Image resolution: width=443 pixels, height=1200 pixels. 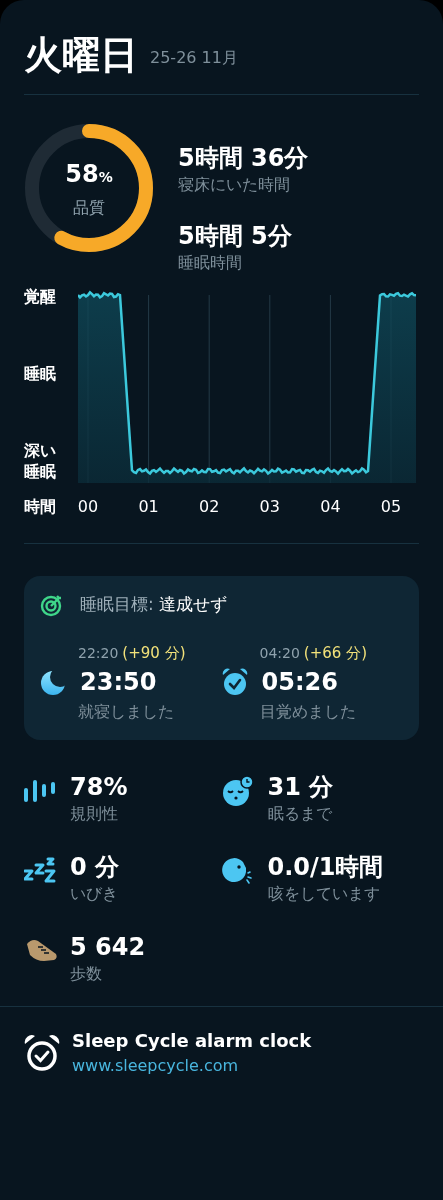 What do you see at coordinates (192, 1041) in the screenshot?
I see `app-name: Sleep Cycle alarm clock` at bounding box center [192, 1041].